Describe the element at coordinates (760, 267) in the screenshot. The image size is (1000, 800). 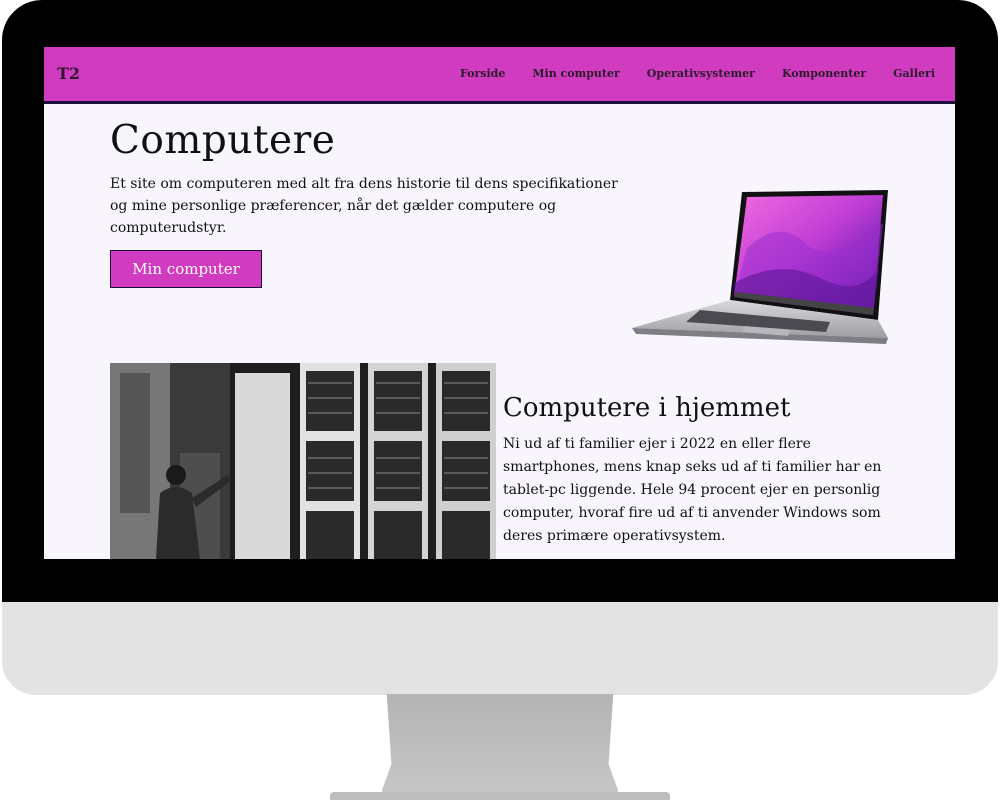
I see `laptop-image` at that location.